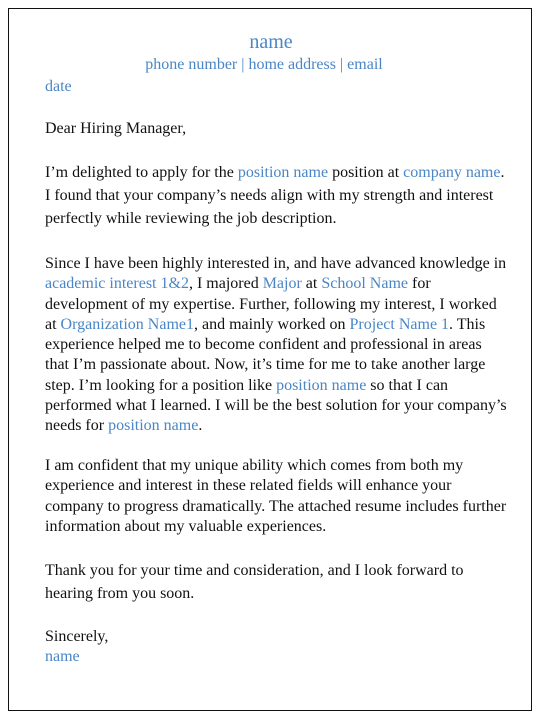 This screenshot has height=724, width=544. I want to click on closing: Sincerely,, so click(77, 636).